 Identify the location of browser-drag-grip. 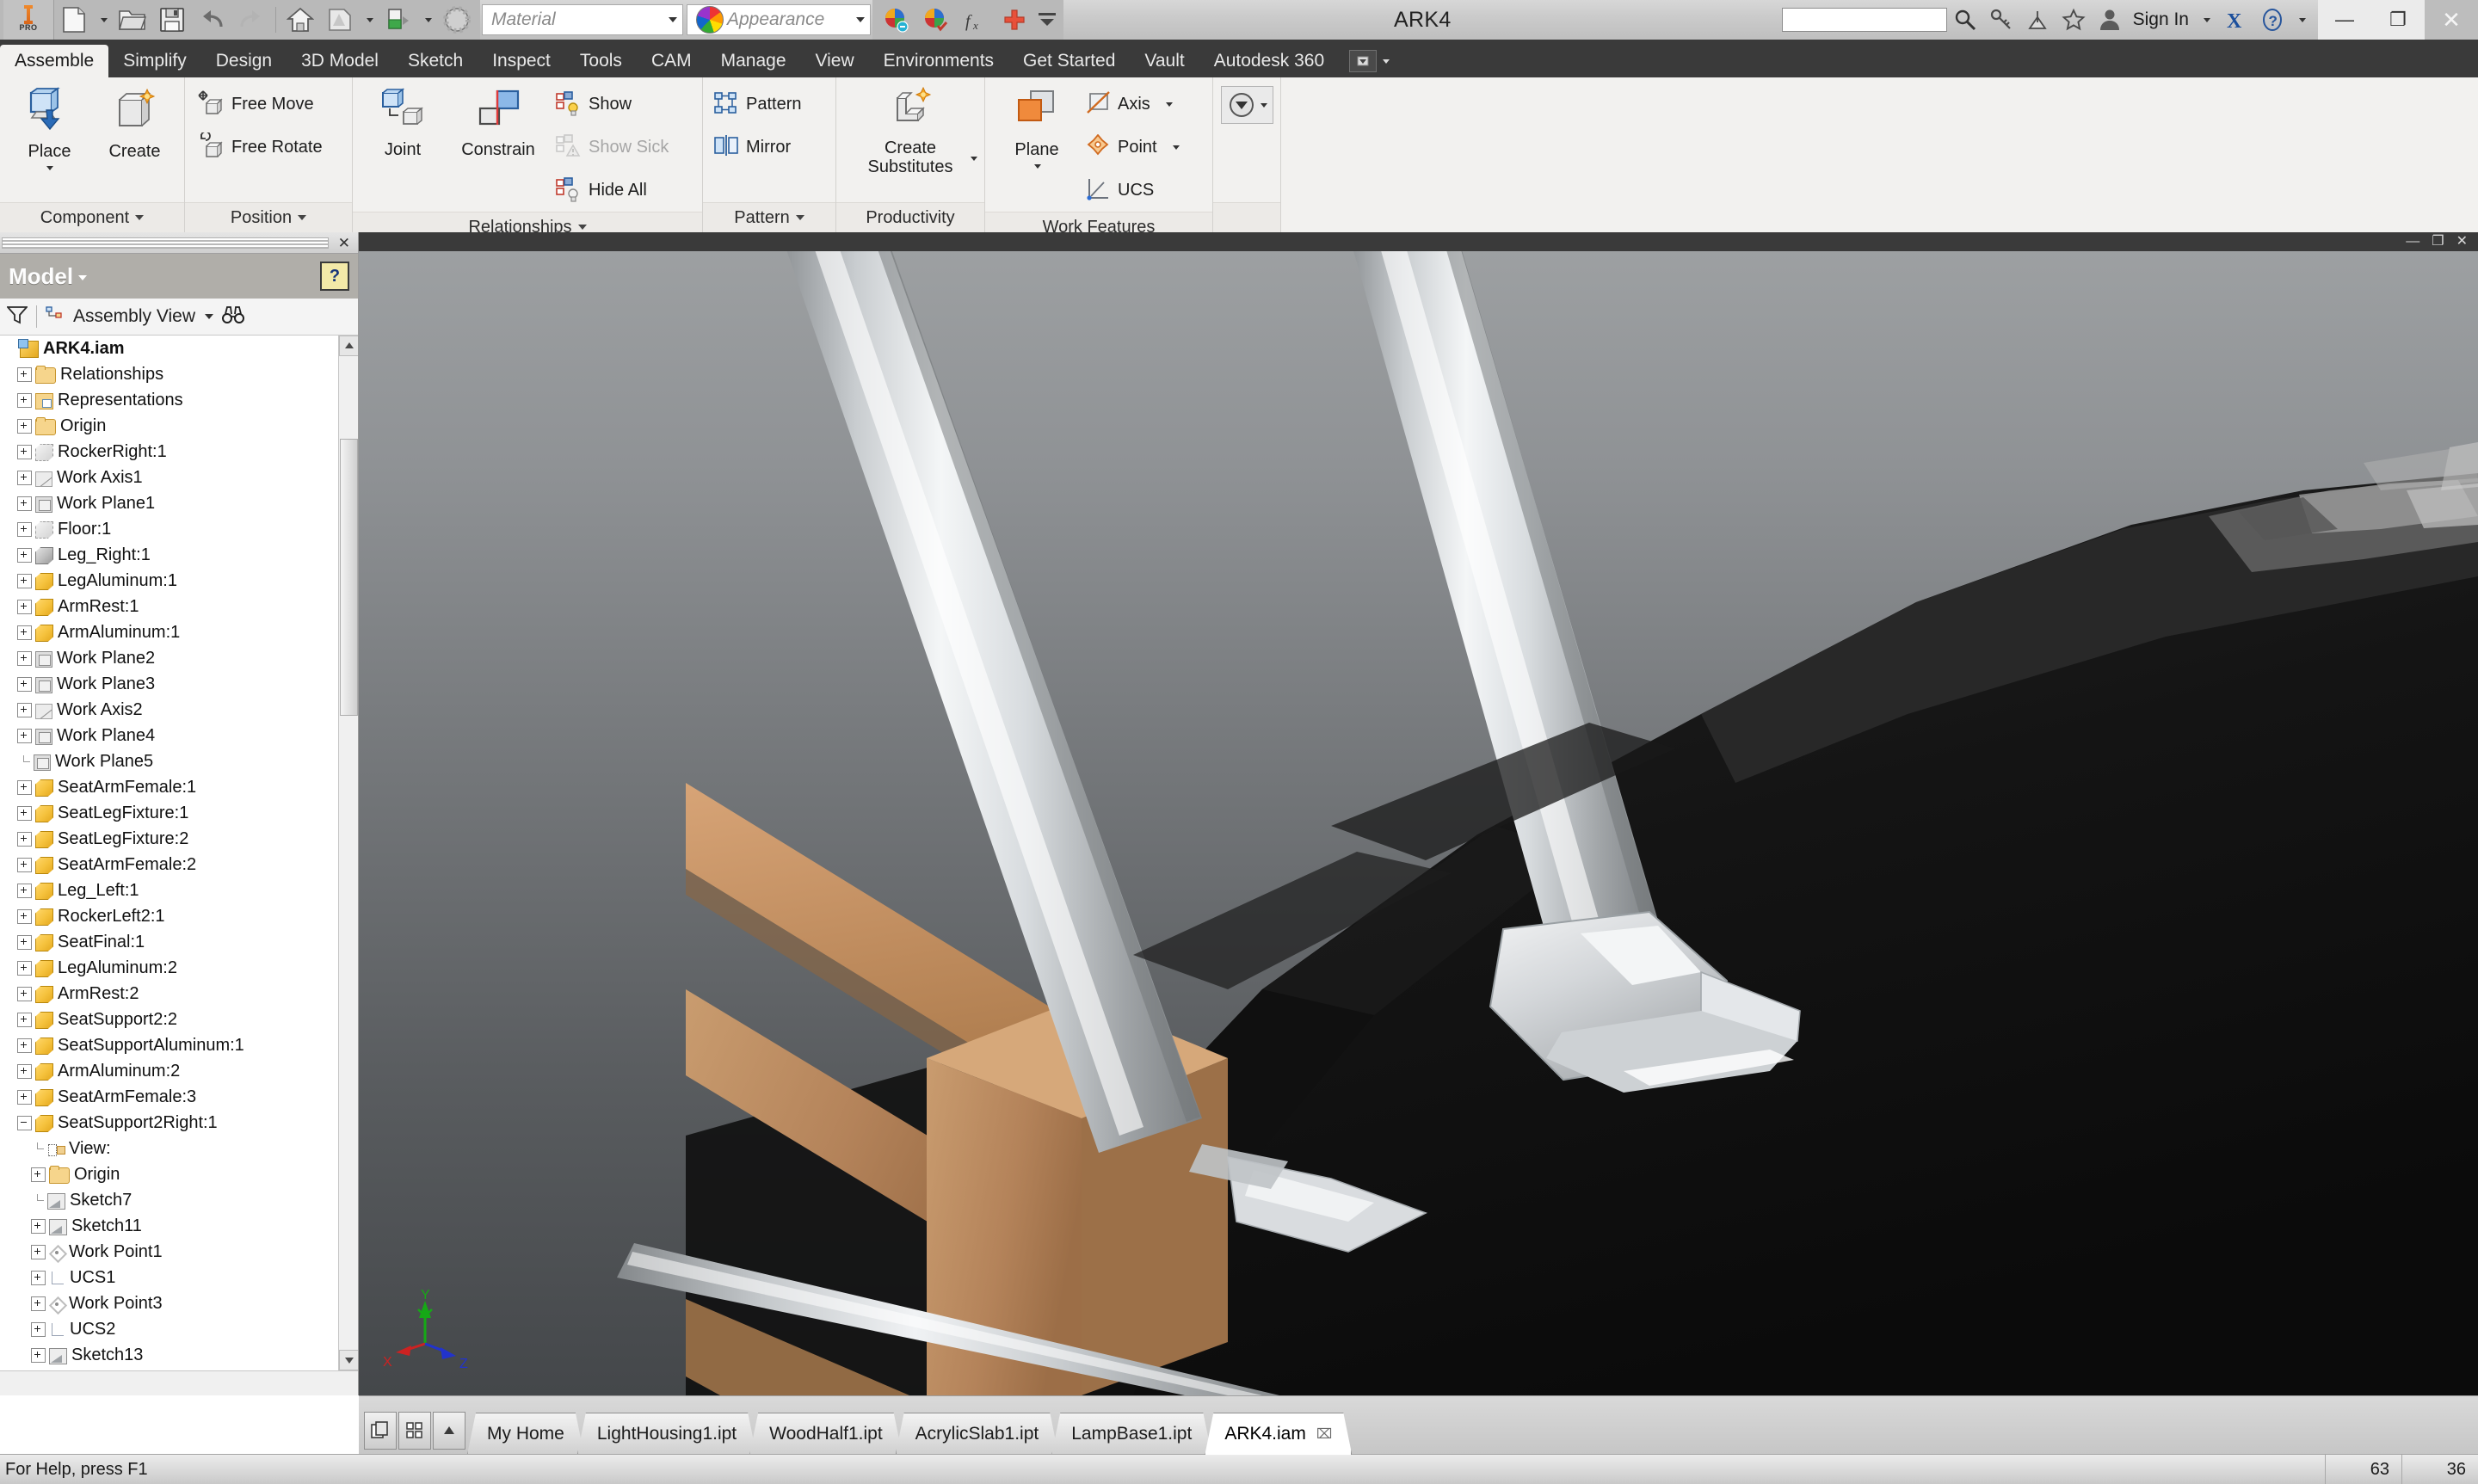
(165, 243).